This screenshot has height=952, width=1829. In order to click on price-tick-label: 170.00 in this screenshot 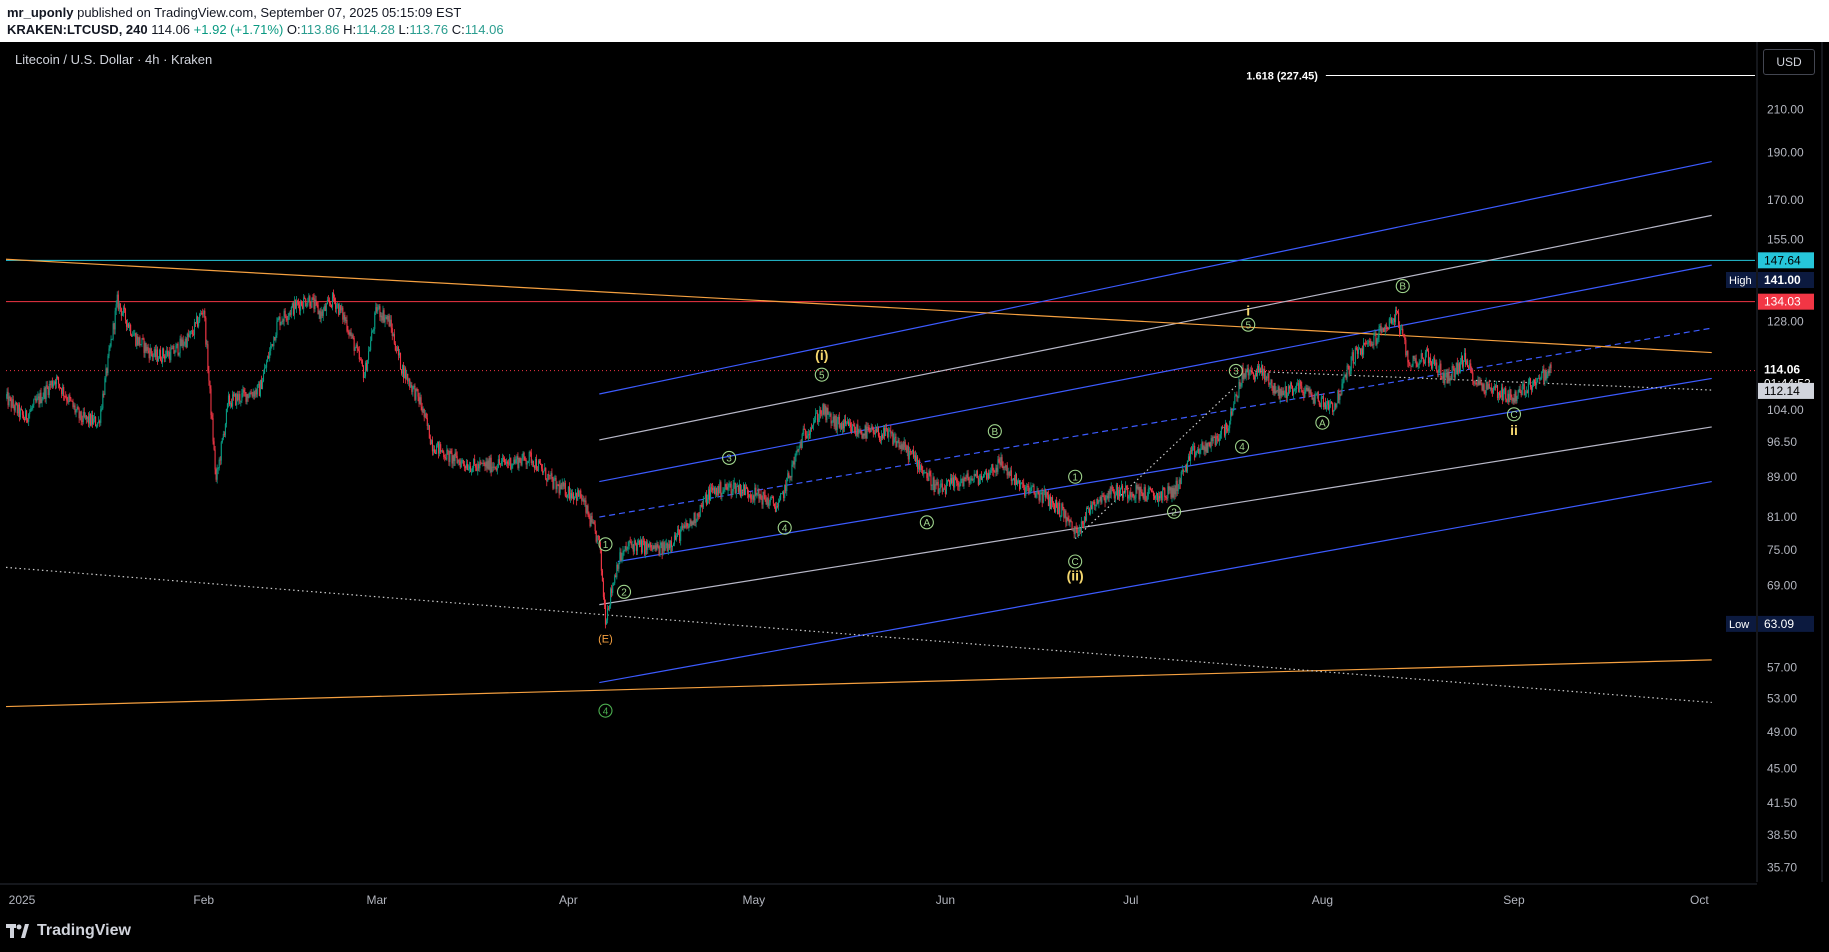, I will do `click(1785, 200)`.